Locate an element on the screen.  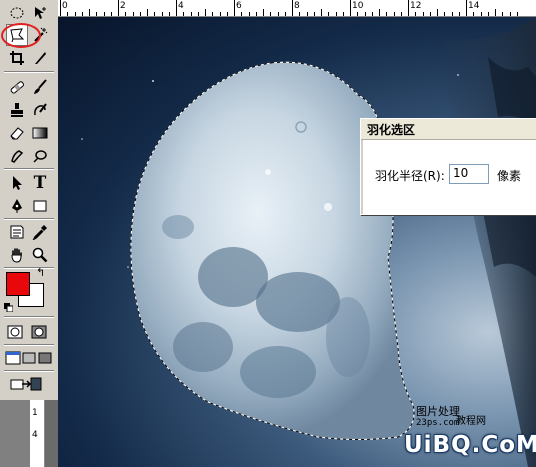
ruler-label: 2 is located at coordinates (123, 6).